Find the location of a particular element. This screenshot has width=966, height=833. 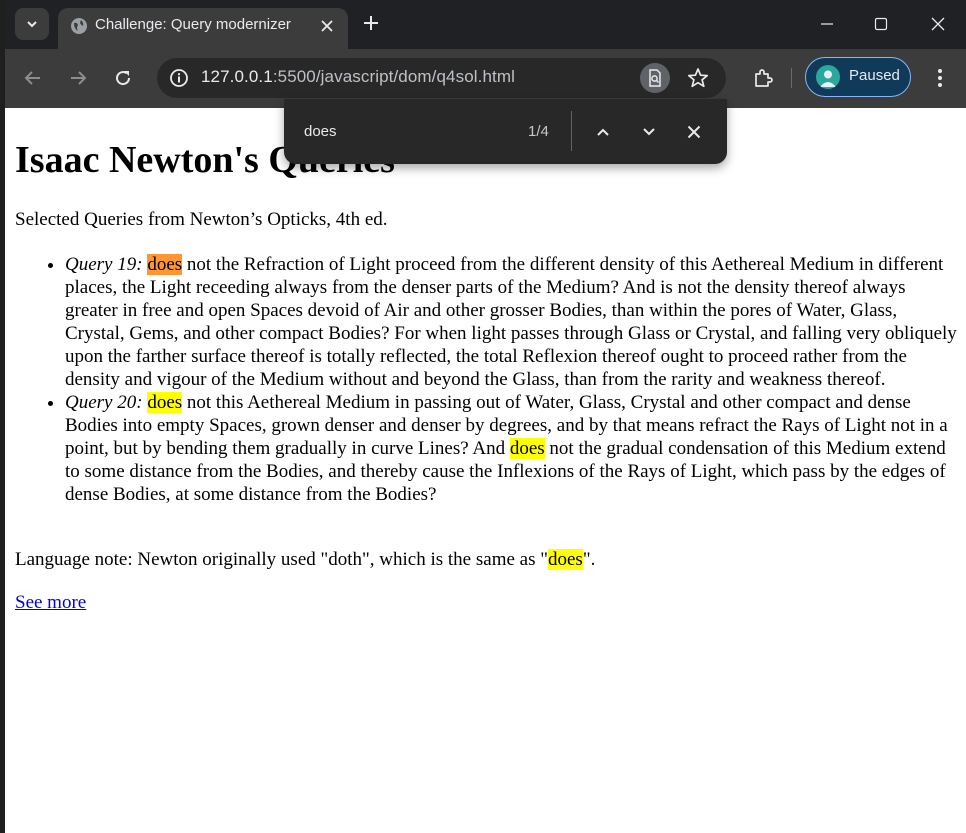

find-match-count: 1/4 is located at coordinates (538, 131).